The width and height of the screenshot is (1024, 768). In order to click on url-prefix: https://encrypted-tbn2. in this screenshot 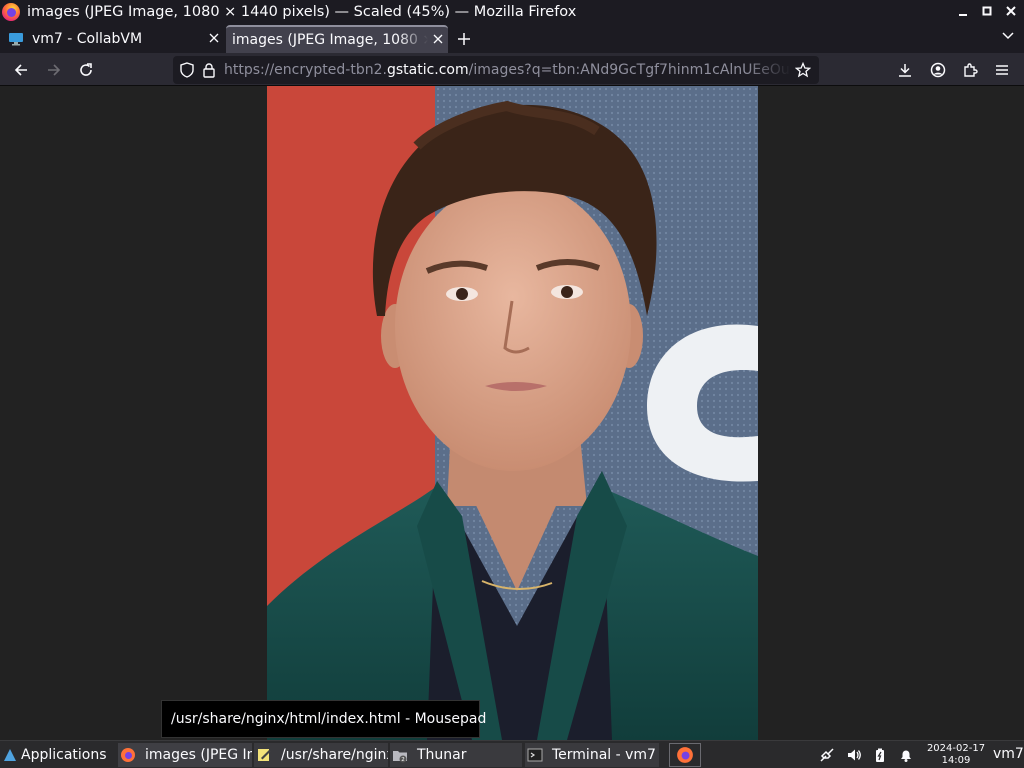, I will do `click(305, 70)`.